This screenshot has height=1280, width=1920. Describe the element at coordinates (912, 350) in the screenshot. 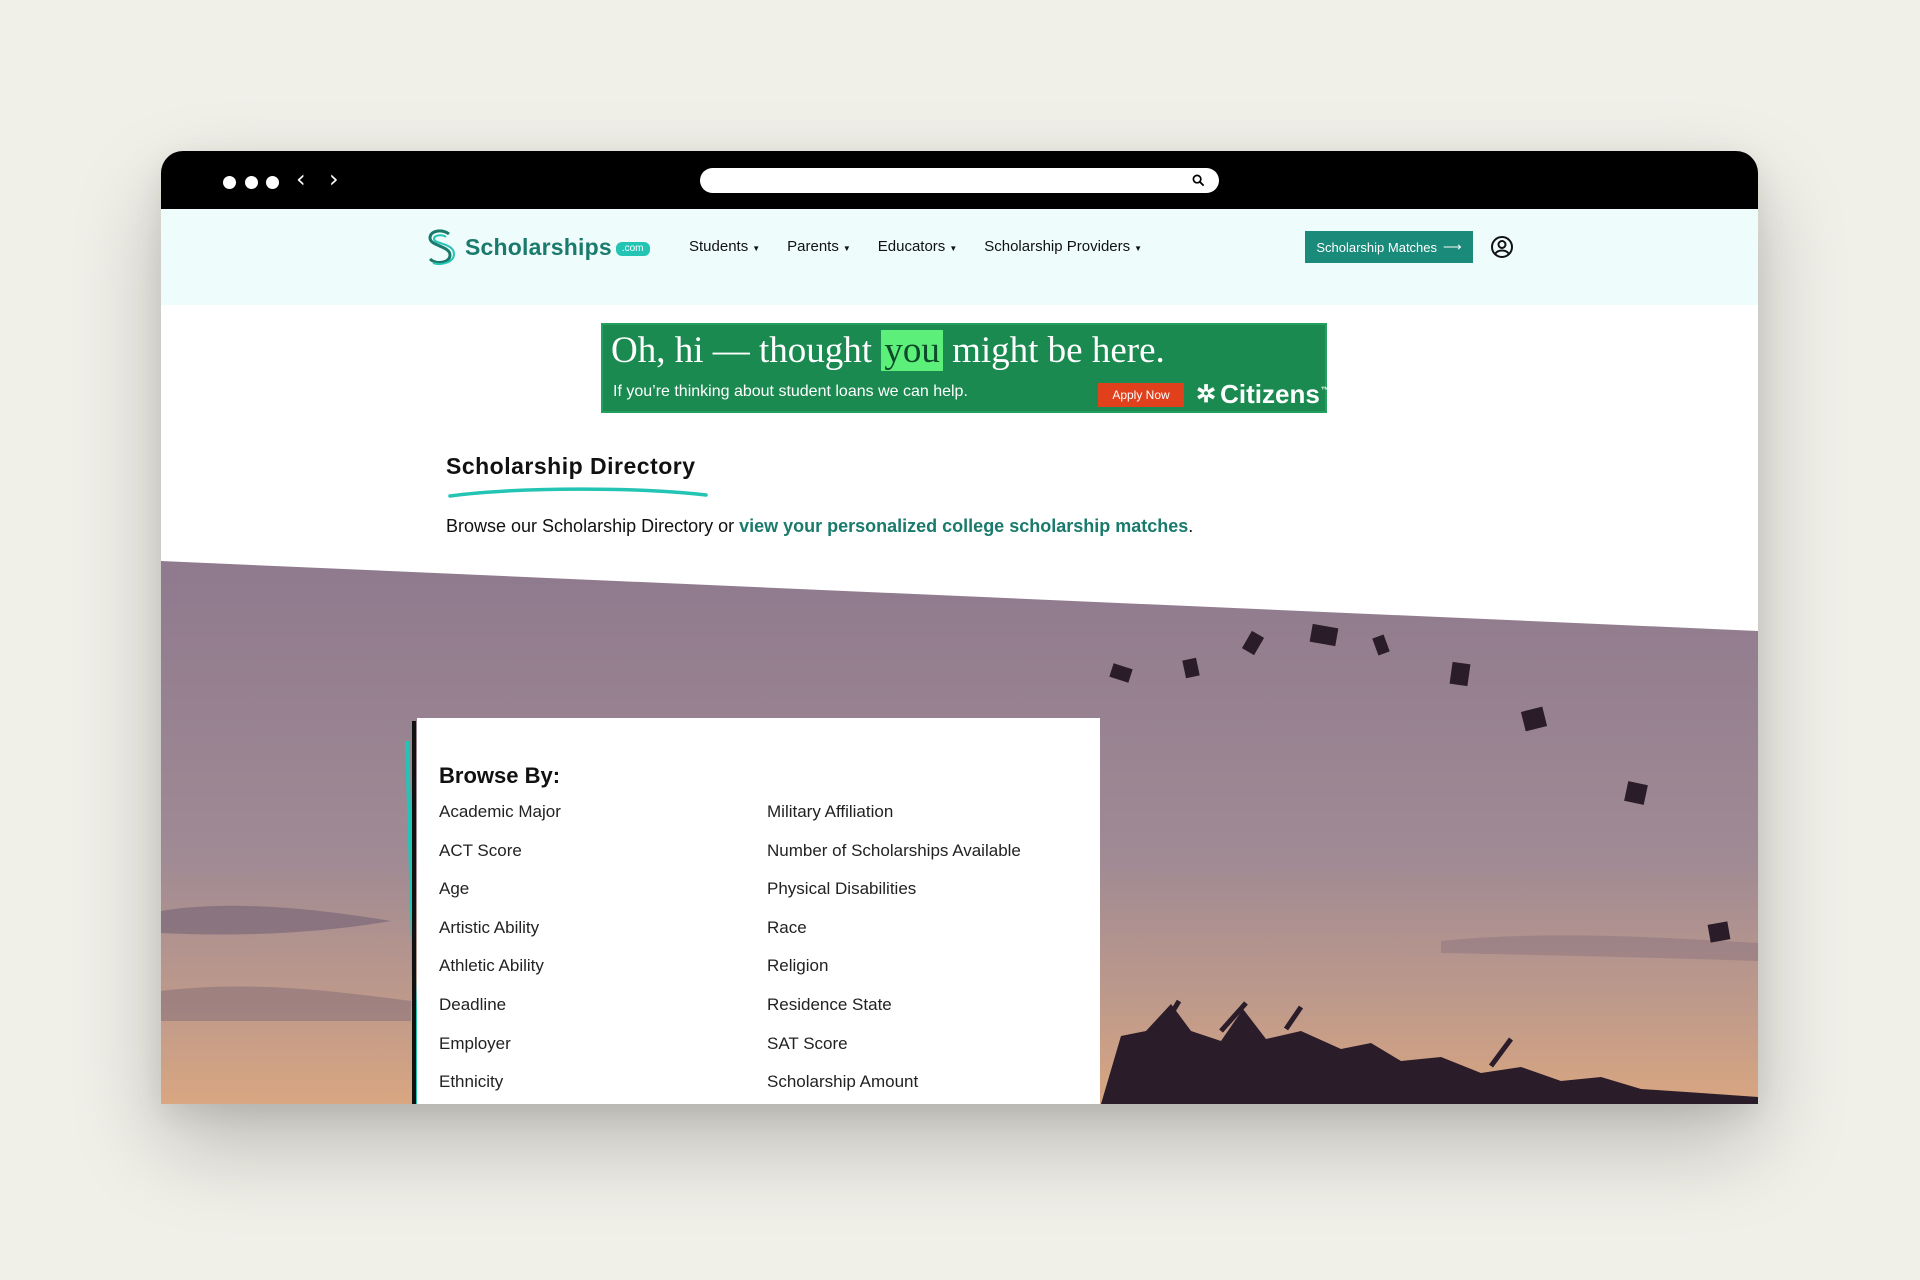

I see `ad-headline-highlight: you` at that location.